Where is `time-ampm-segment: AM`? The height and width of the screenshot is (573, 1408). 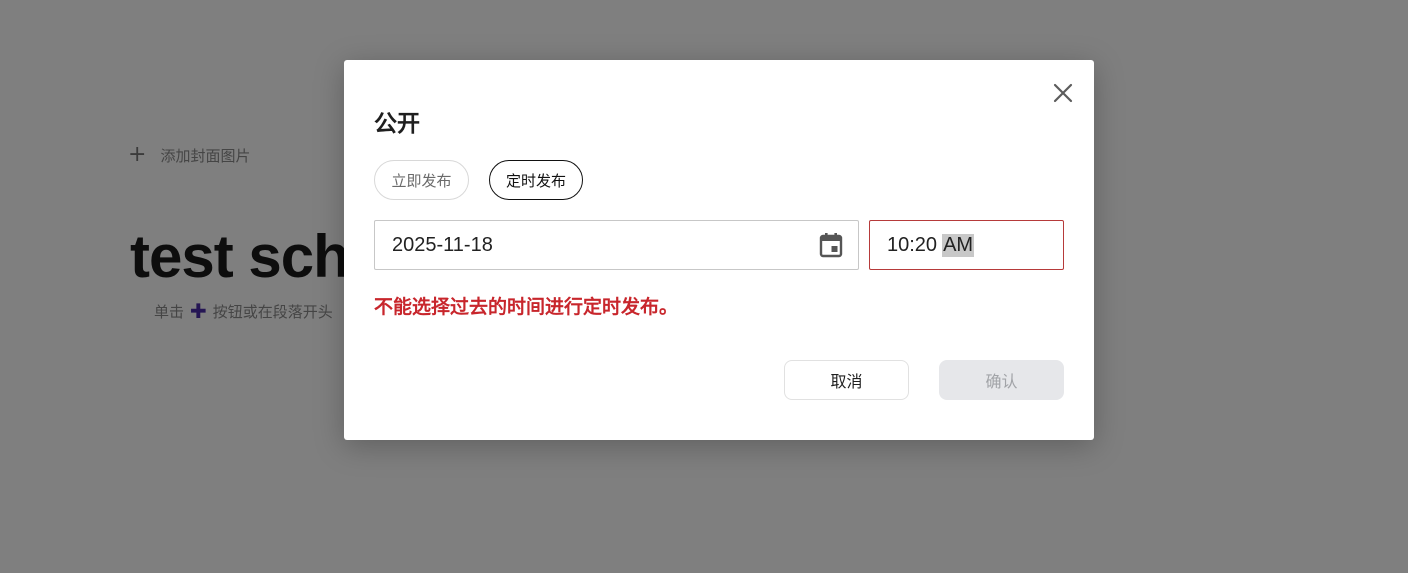 time-ampm-segment: AM is located at coordinates (958, 245).